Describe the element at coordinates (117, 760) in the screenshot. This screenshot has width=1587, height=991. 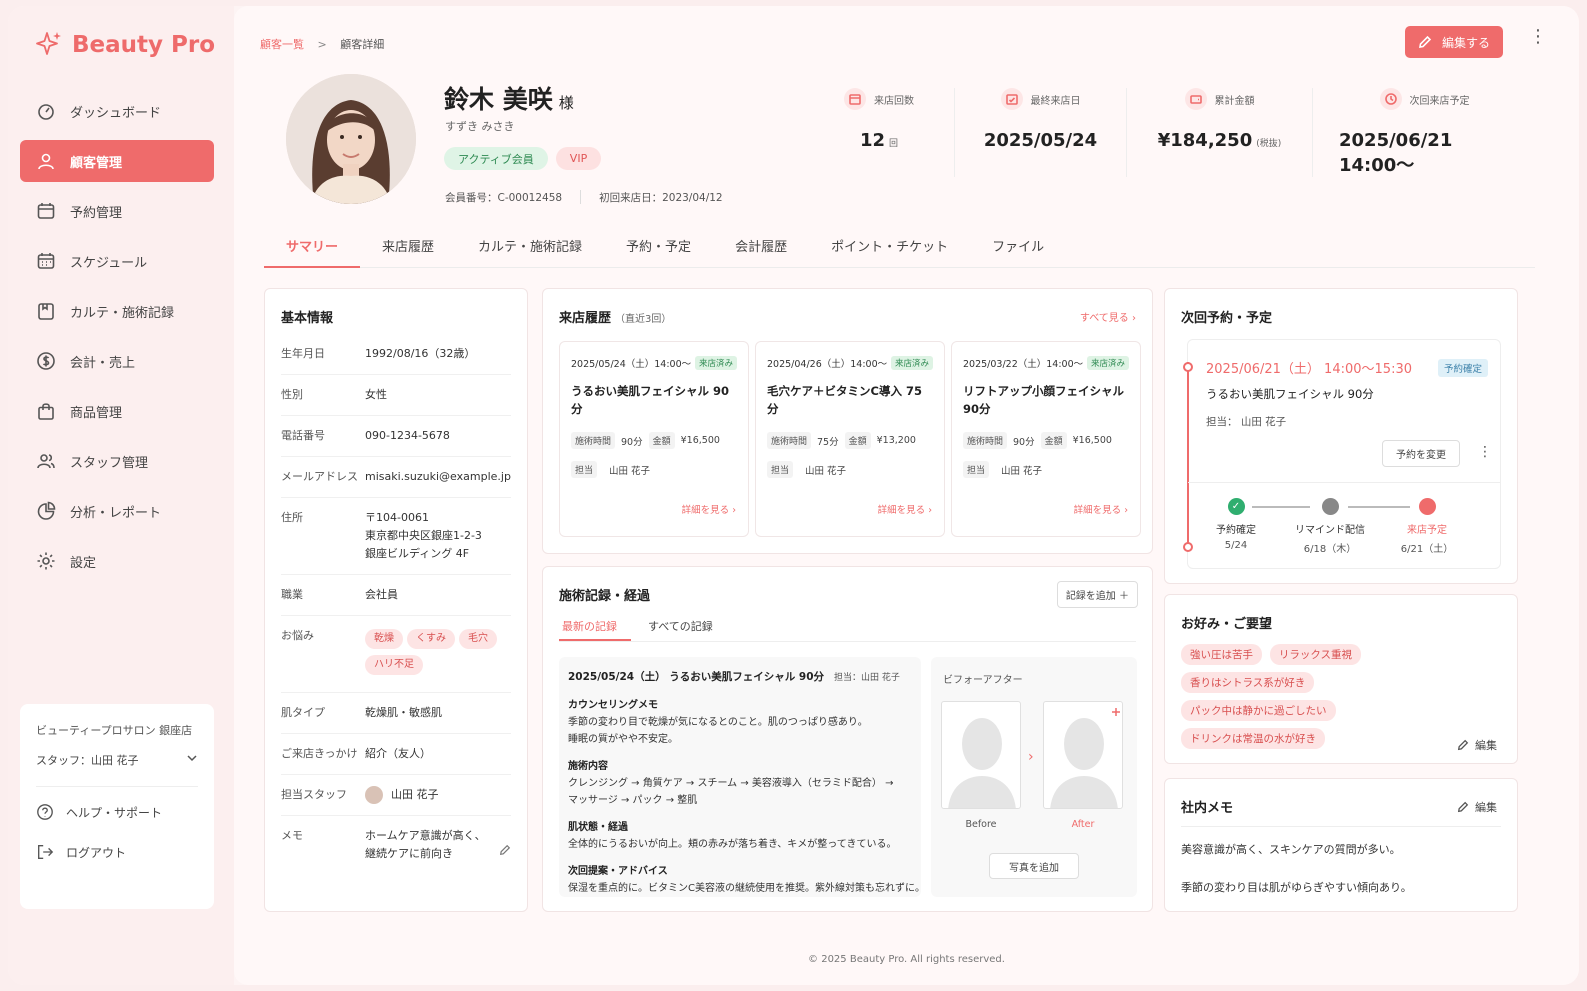
I see `staff-selector: スタッフ：山田 花子` at that location.